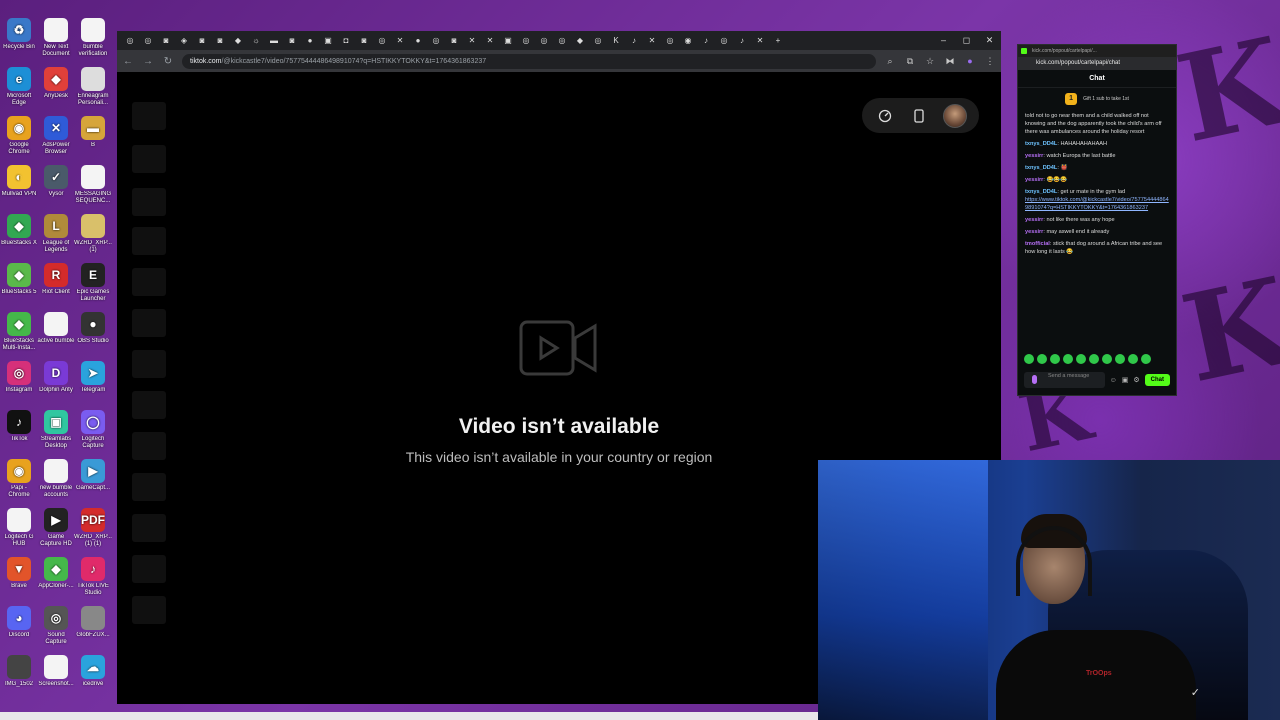 Image resolution: width=1280 pixels, height=720 pixels. What do you see at coordinates (93, 234) in the screenshot?
I see `desktop-icon: WZRD_XRP... (1)` at bounding box center [93, 234].